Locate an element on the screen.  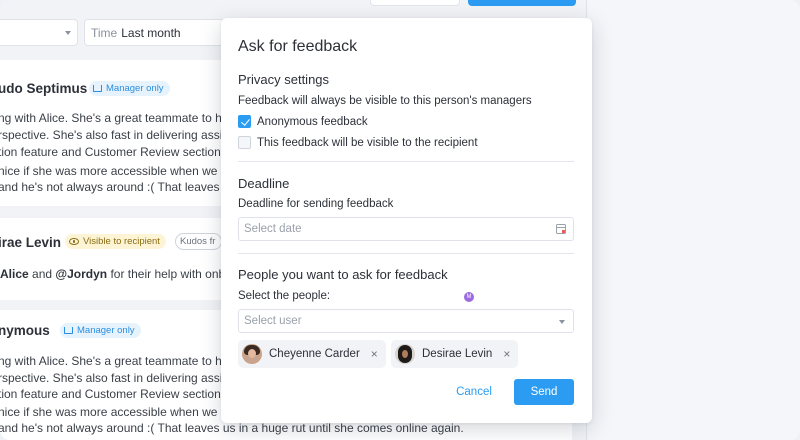
mention: @Jordyn is located at coordinates (81, 274).